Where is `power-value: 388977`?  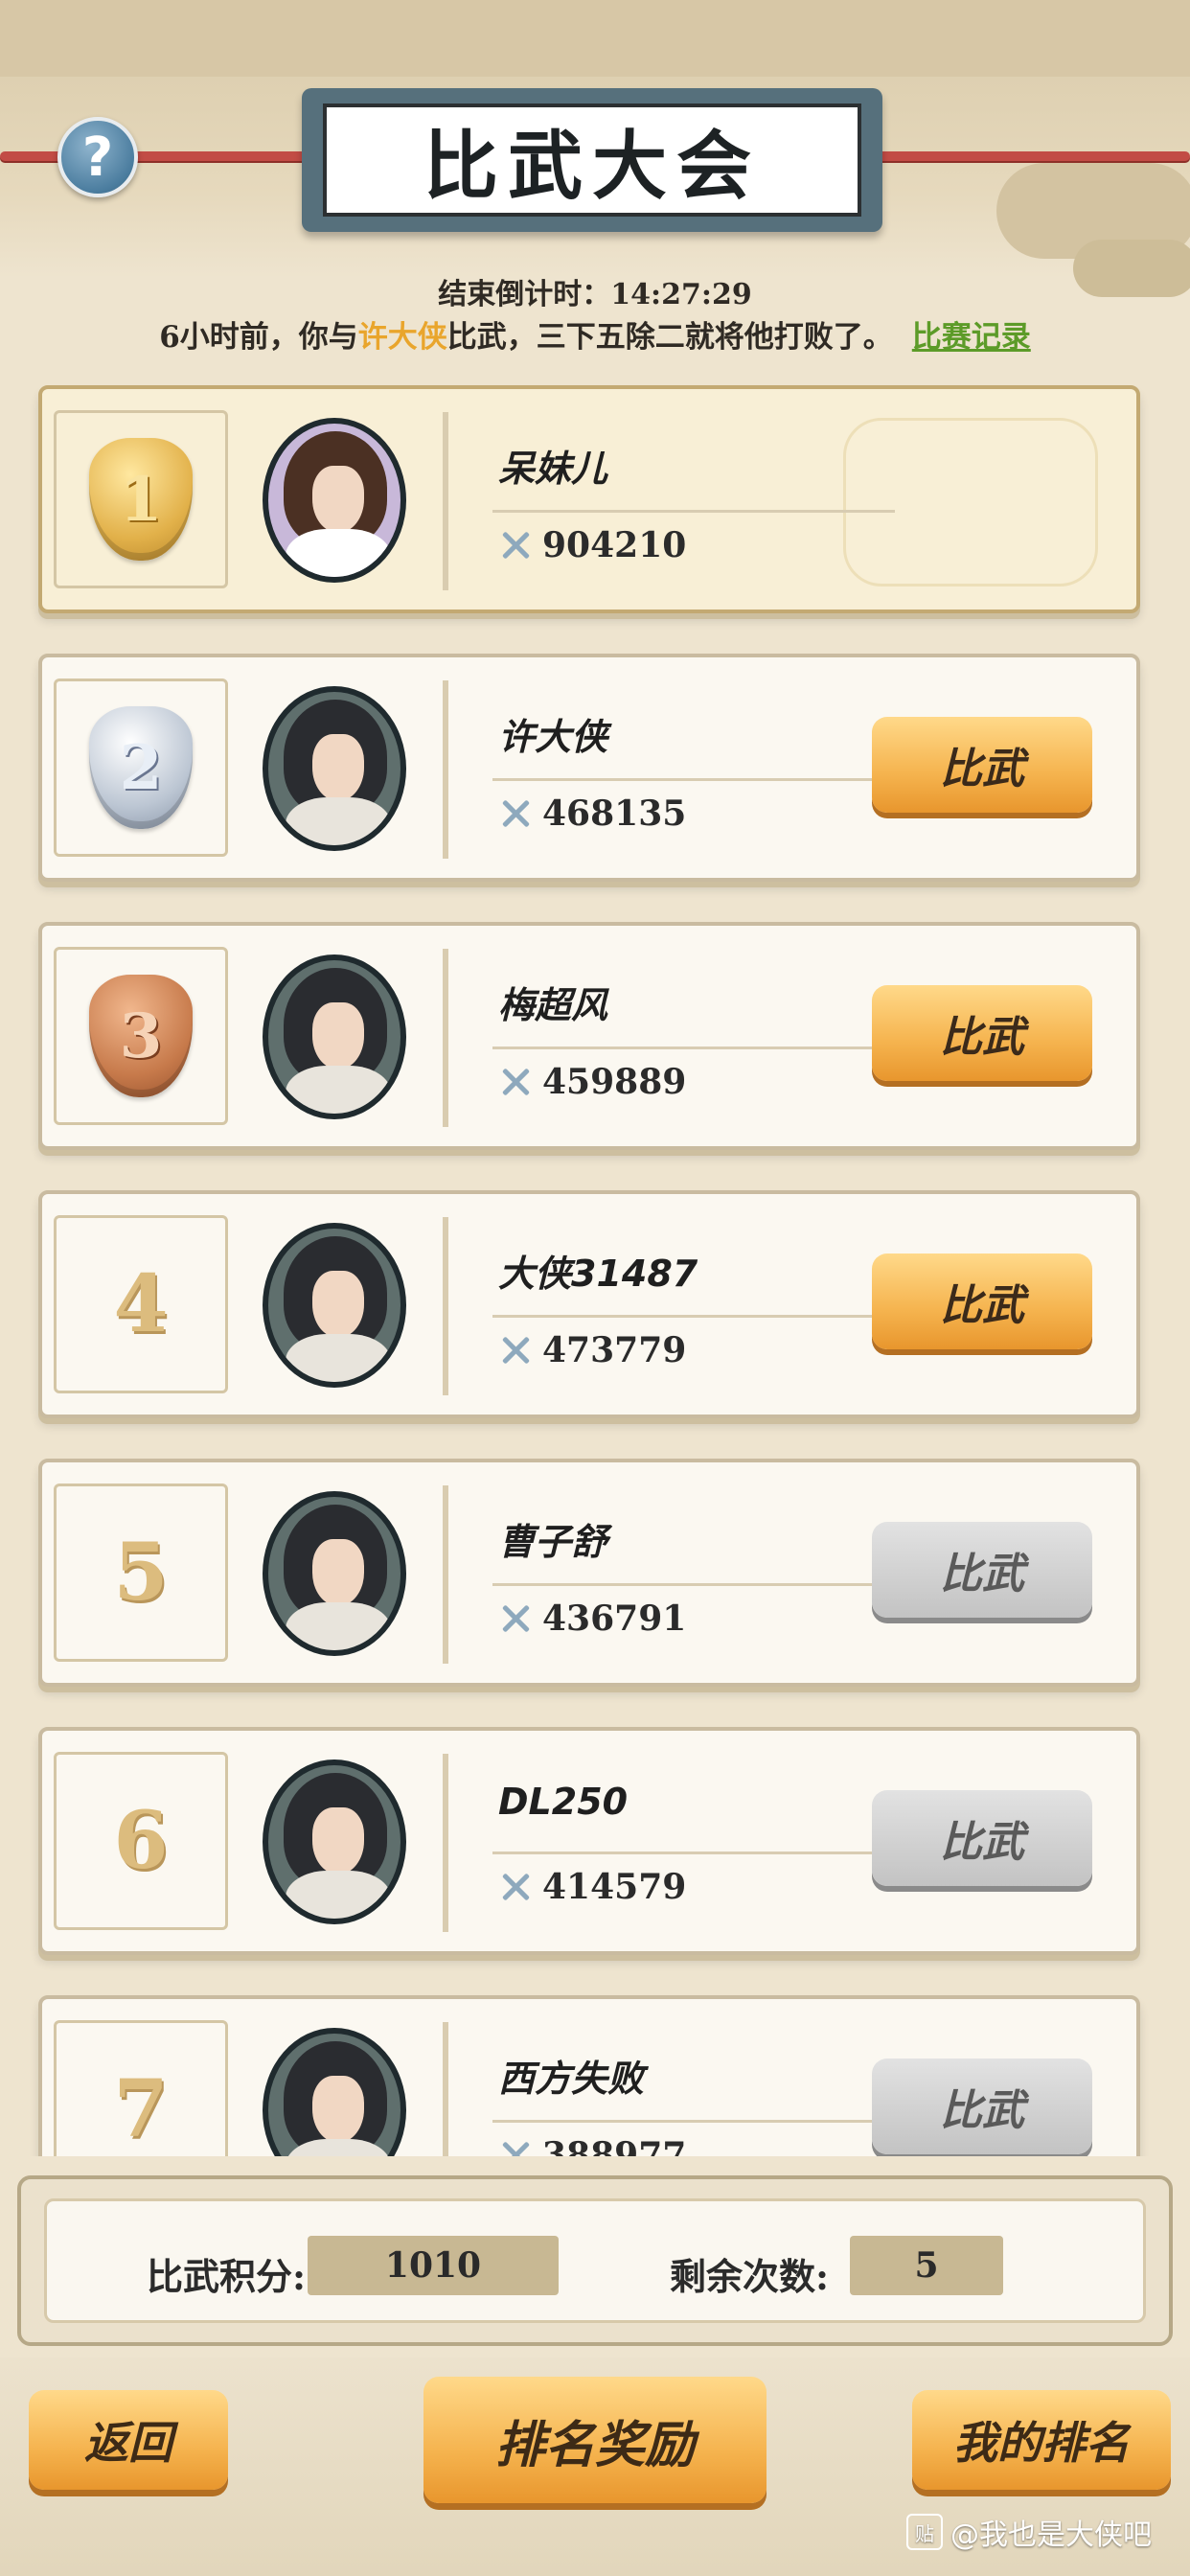
power-value: 388977 is located at coordinates (615, 2145).